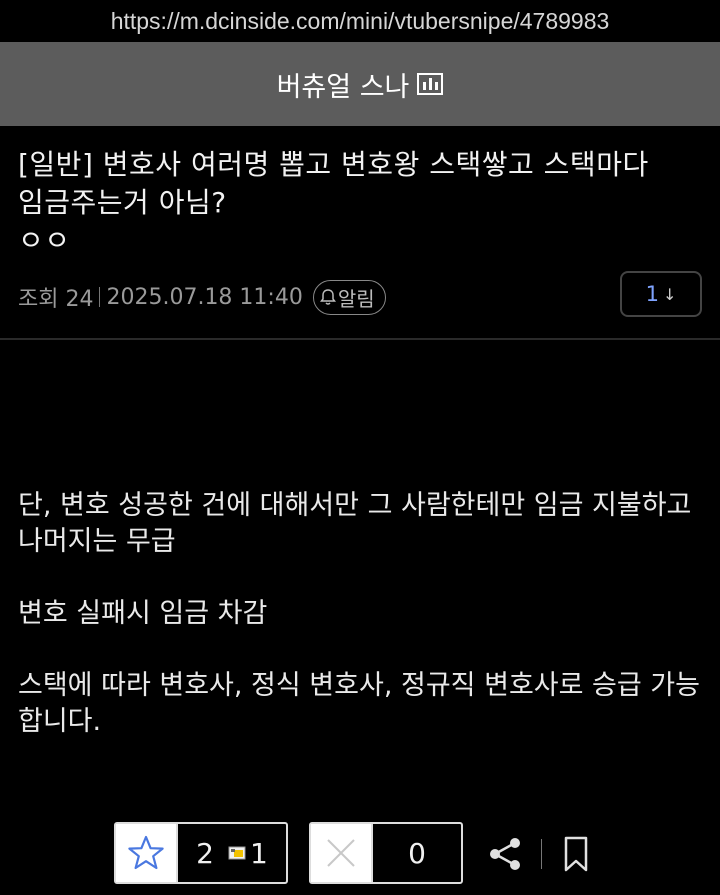 The width and height of the screenshot is (720, 895). What do you see at coordinates (122, 202) in the screenshot?
I see `post-title-line: 임금주는거 아님?` at bounding box center [122, 202].